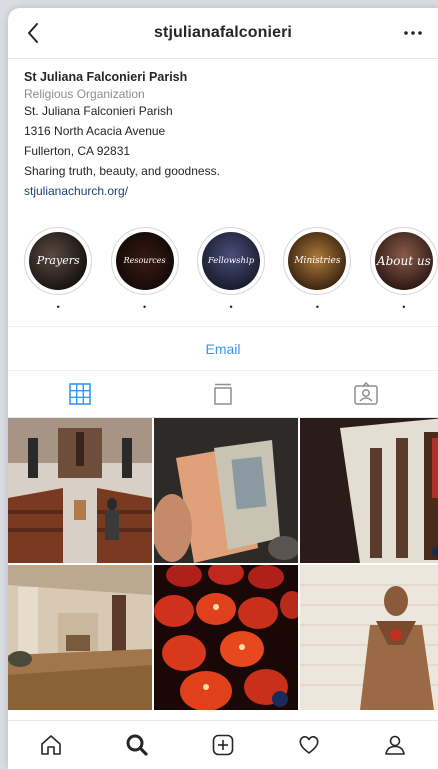 The height and width of the screenshot is (769, 438). I want to click on bottom-navigation, so click(223, 744).